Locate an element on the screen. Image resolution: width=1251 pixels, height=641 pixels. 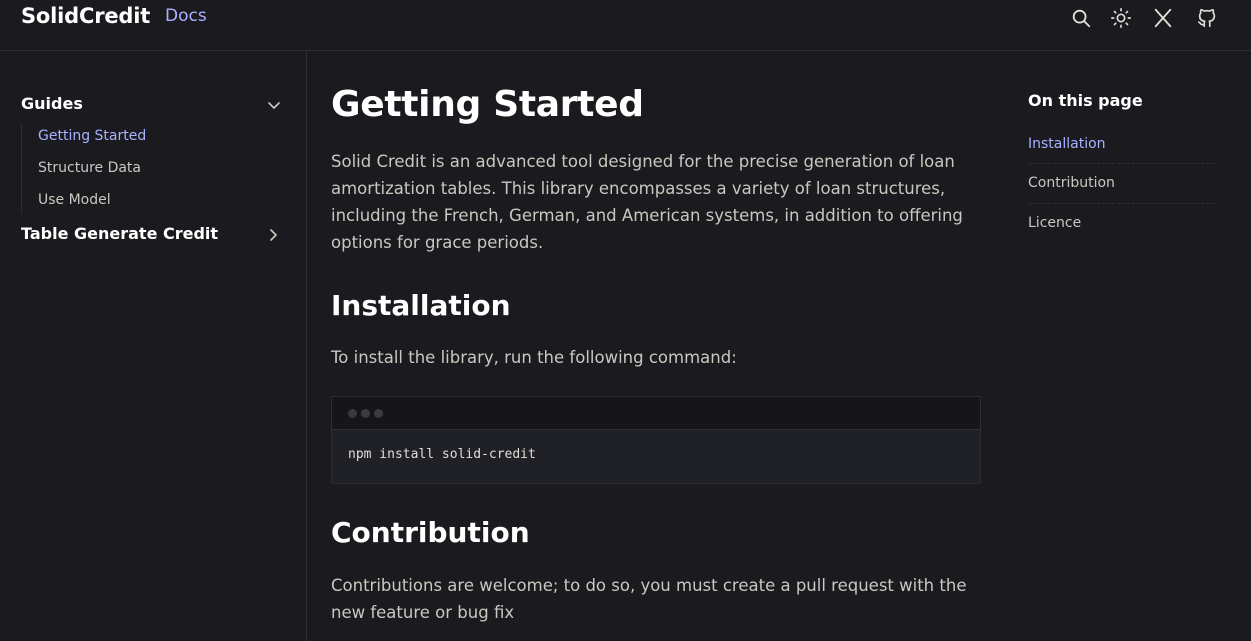
sidebar-group-guides: Guides is located at coordinates (52, 103).